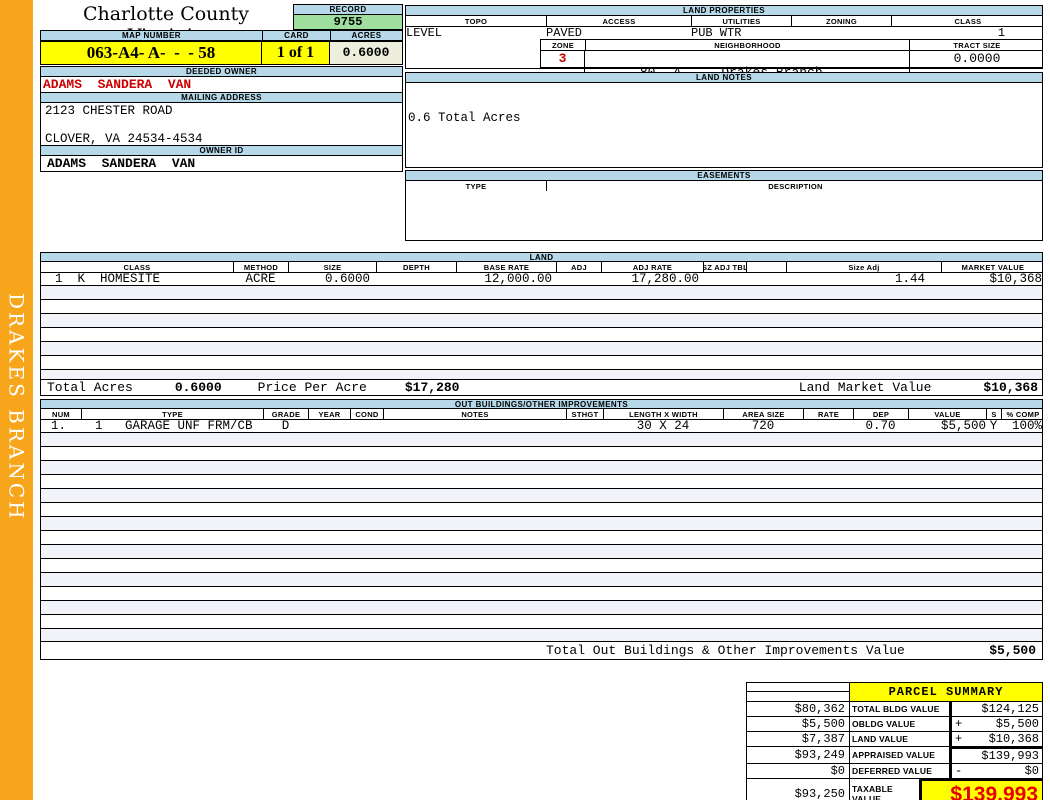 The height and width of the screenshot is (800, 1050). Describe the element at coordinates (541, 404) in the screenshot. I see `out-buildings-title: OUT BUILDINGS/OTHER IMPROVEMENTS` at that location.